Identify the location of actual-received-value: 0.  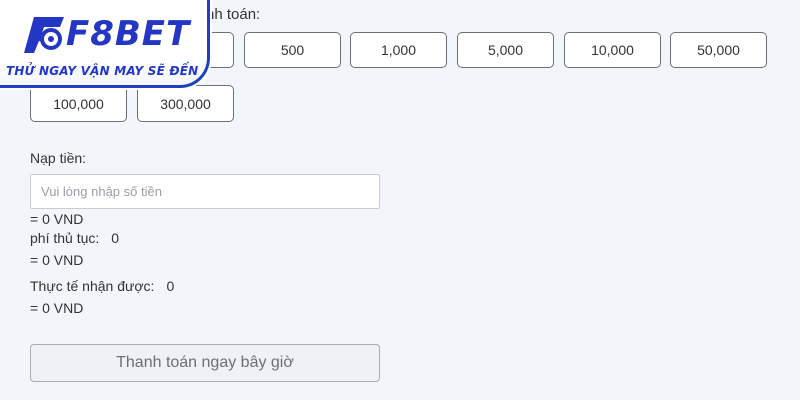
(170, 286).